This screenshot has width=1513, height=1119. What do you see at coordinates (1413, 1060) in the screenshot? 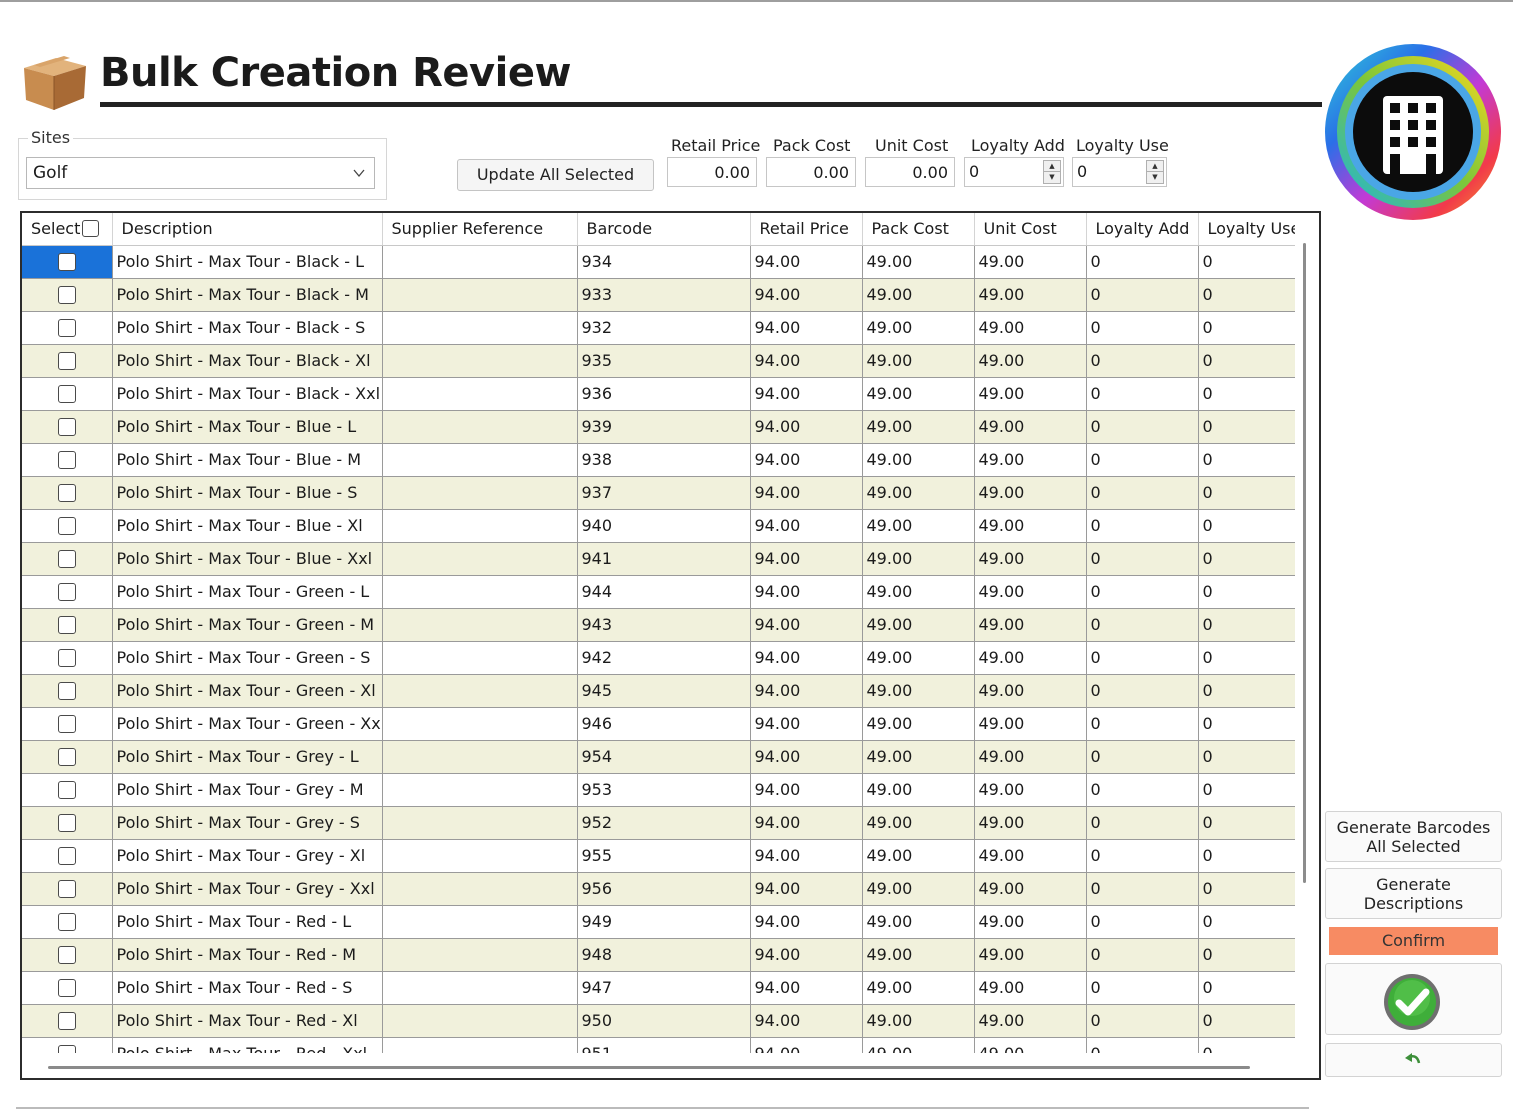
I see `undo-button` at bounding box center [1413, 1060].